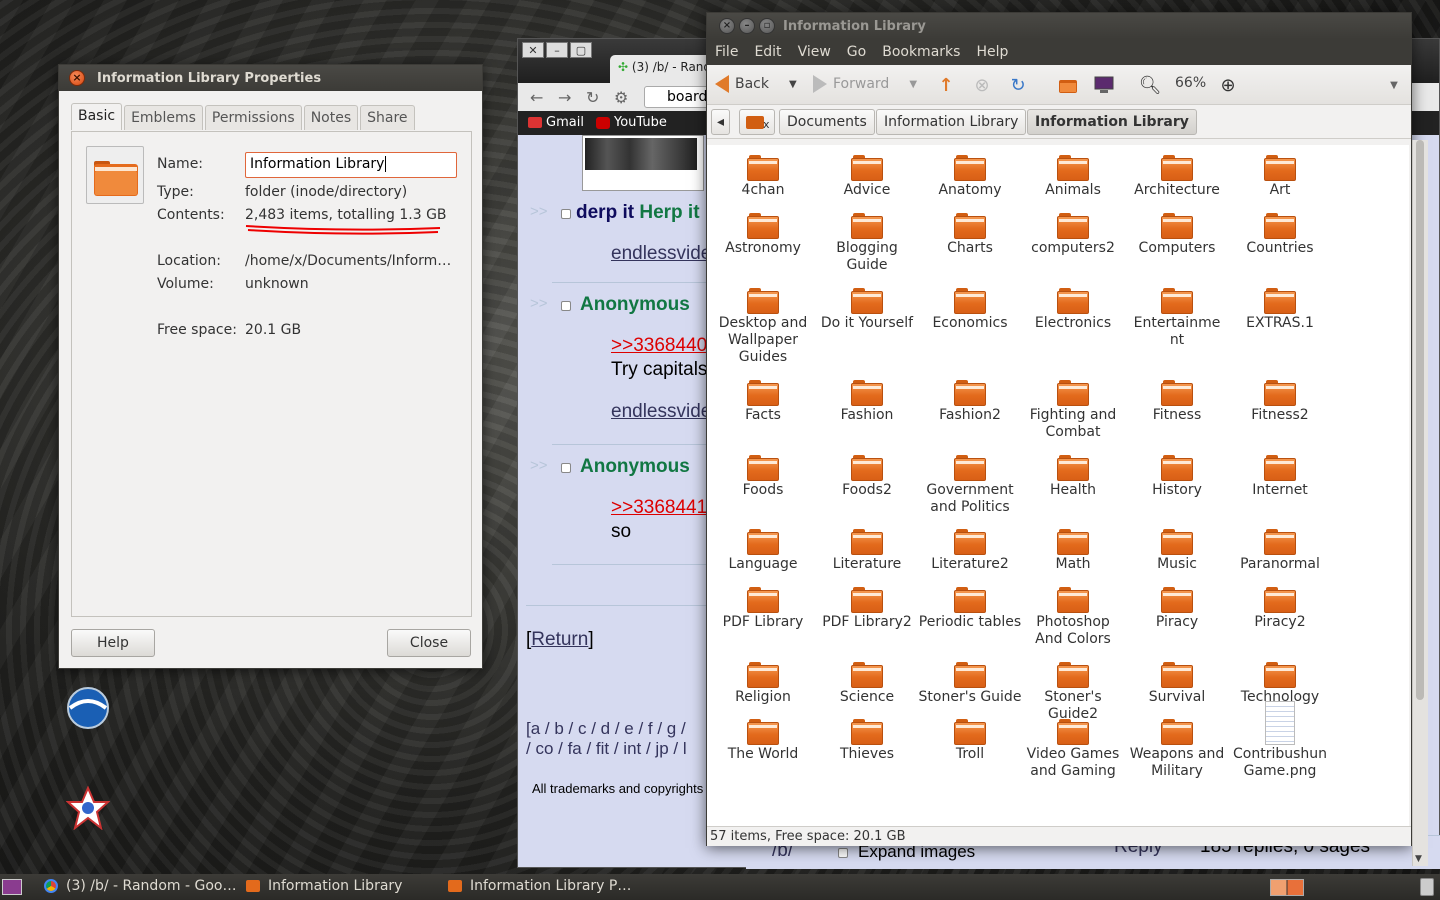  Describe the element at coordinates (763, 609) in the screenshot. I see `folder-item: PDF Library` at that location.